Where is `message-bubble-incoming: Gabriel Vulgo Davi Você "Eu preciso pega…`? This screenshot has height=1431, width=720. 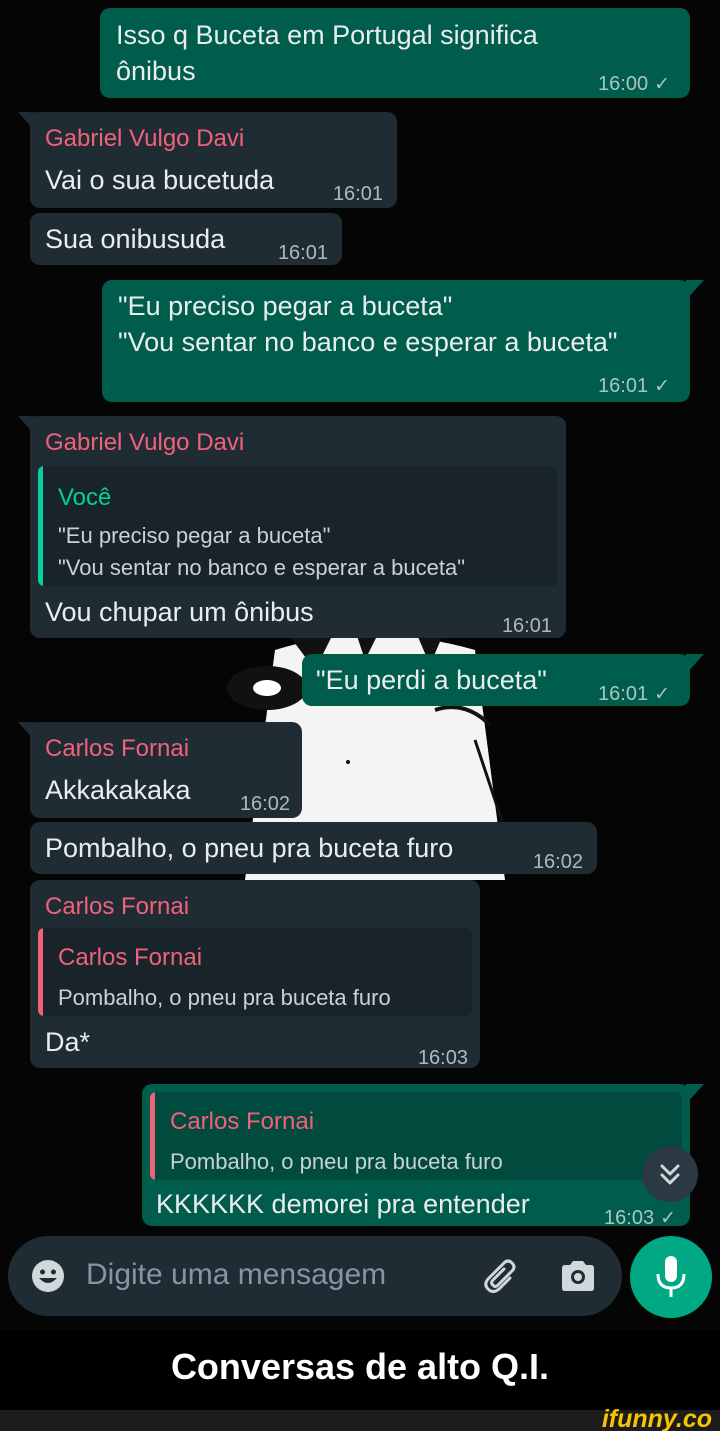 message-bubble-incoming: Gabriel Vulgo Davi Você "Eu preciso pega… is located at coordinates (298, 527).